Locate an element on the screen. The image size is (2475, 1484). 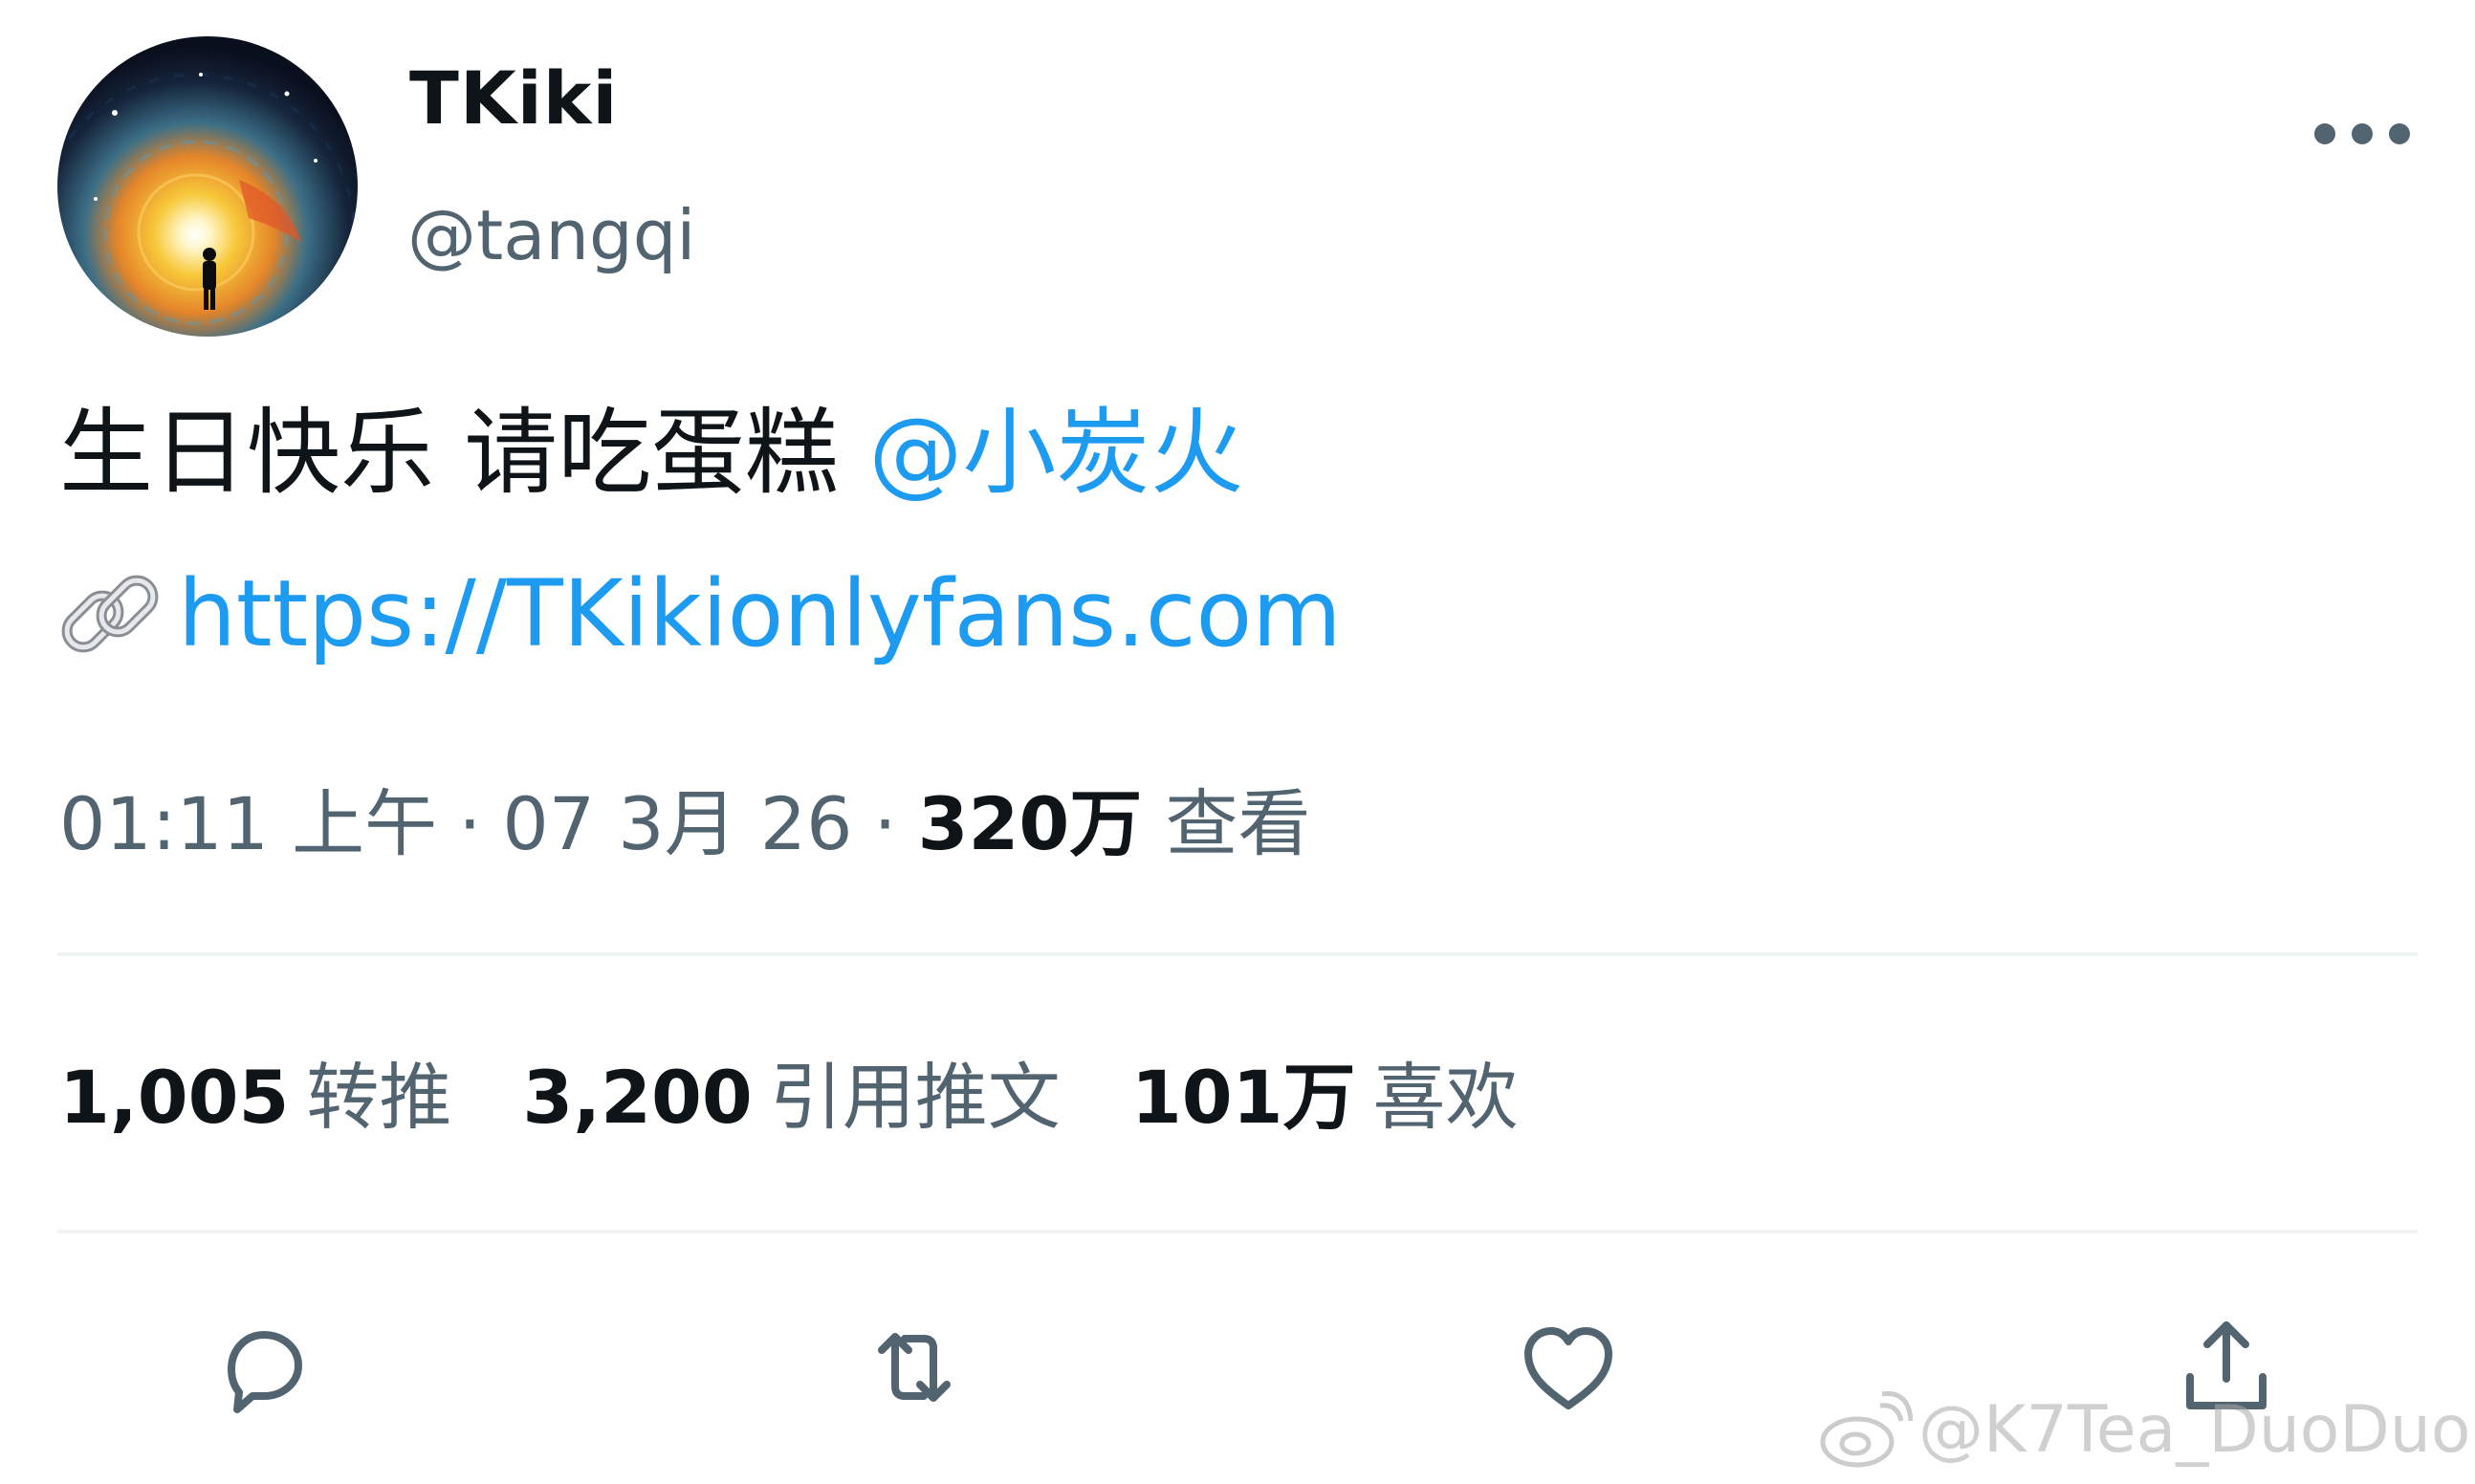
retweets-stat: 1,005 转推 is located at coordinates (255, 1098).